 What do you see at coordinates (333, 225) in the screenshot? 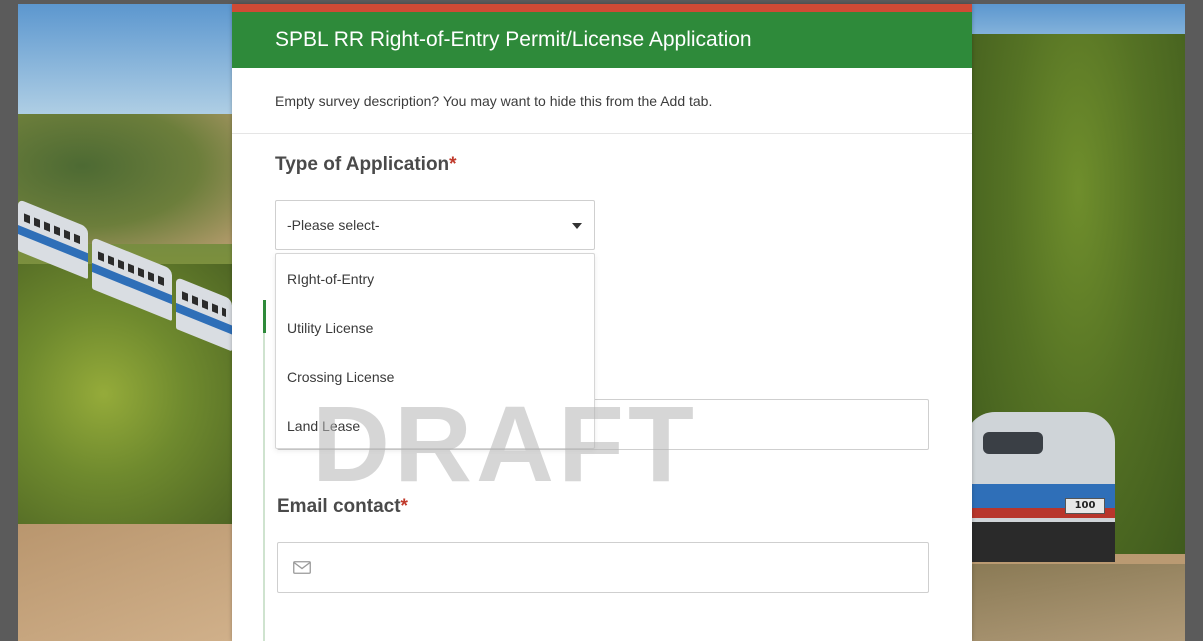
I see `select-value: -Please select-` at bounding box center [333, 225].